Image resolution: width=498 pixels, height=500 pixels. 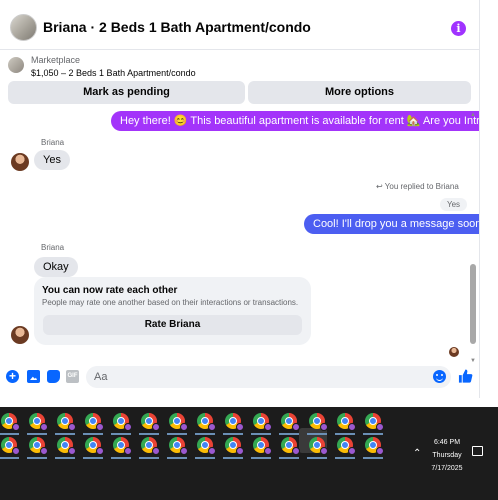 I want to click on rate-card-title: You can now rate each other, so click(x=110, y=290).